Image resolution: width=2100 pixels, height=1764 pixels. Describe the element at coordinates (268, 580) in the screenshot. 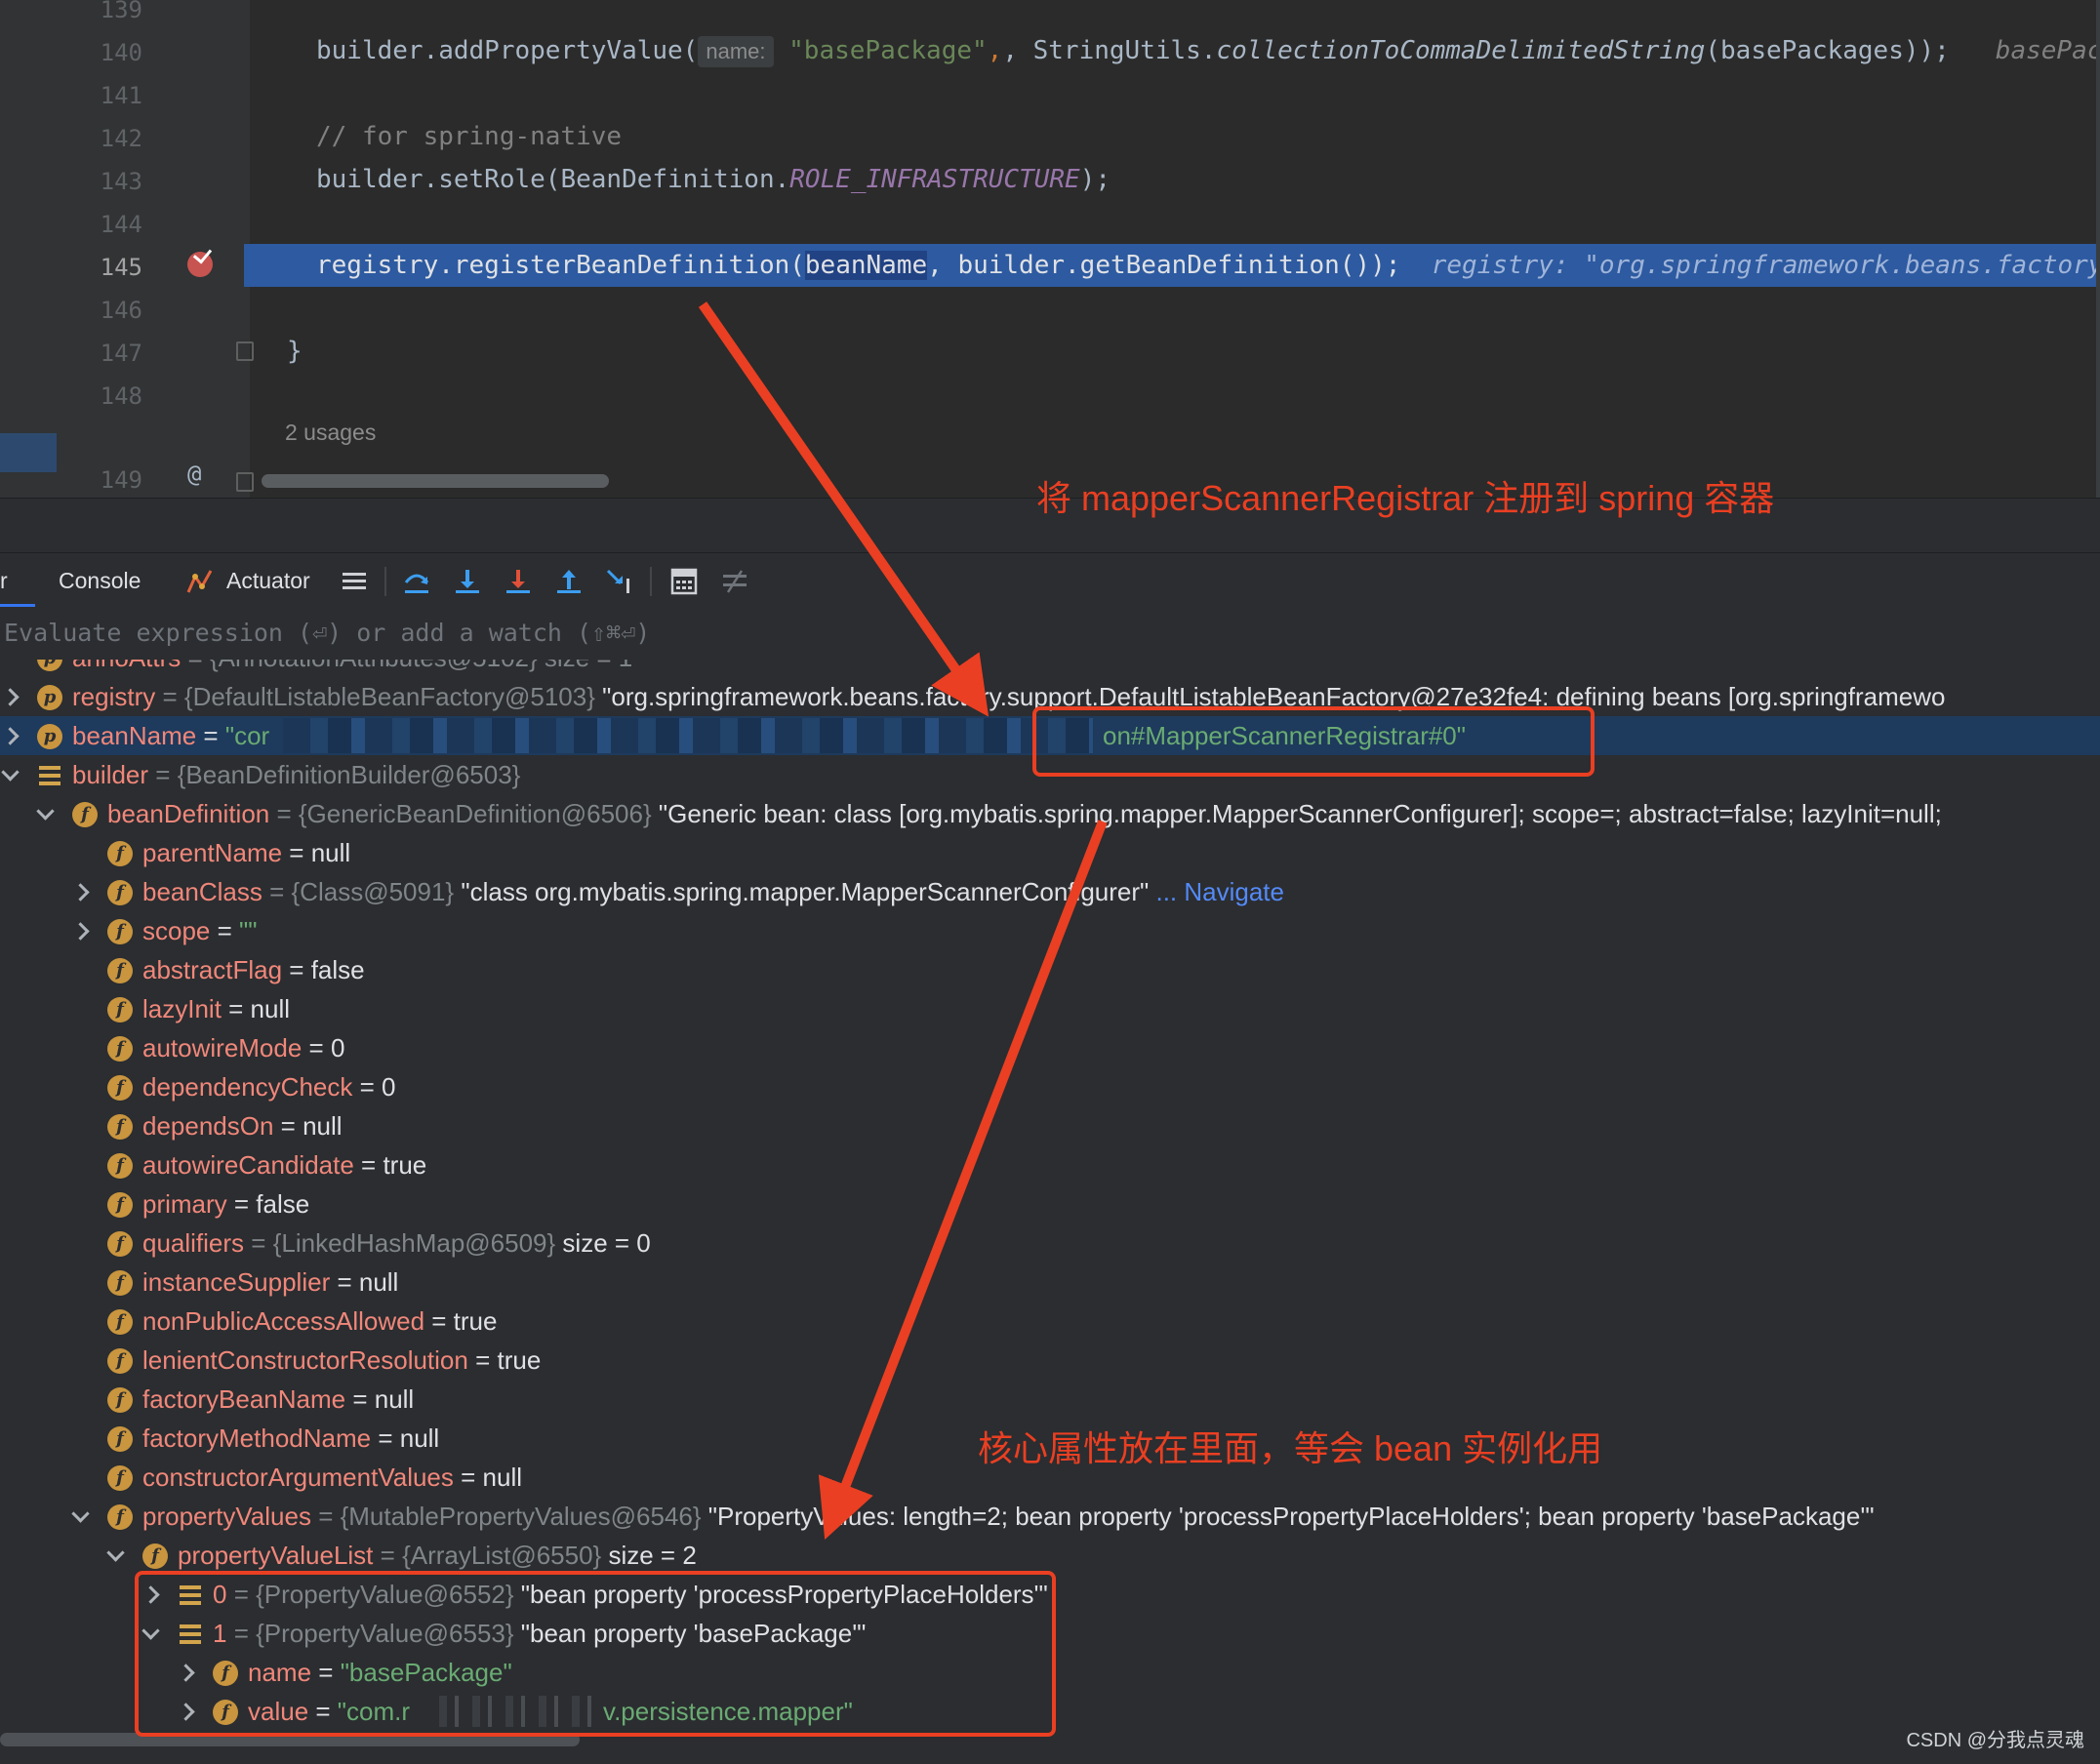

I see `tab-actuator: Actuator` at that location.